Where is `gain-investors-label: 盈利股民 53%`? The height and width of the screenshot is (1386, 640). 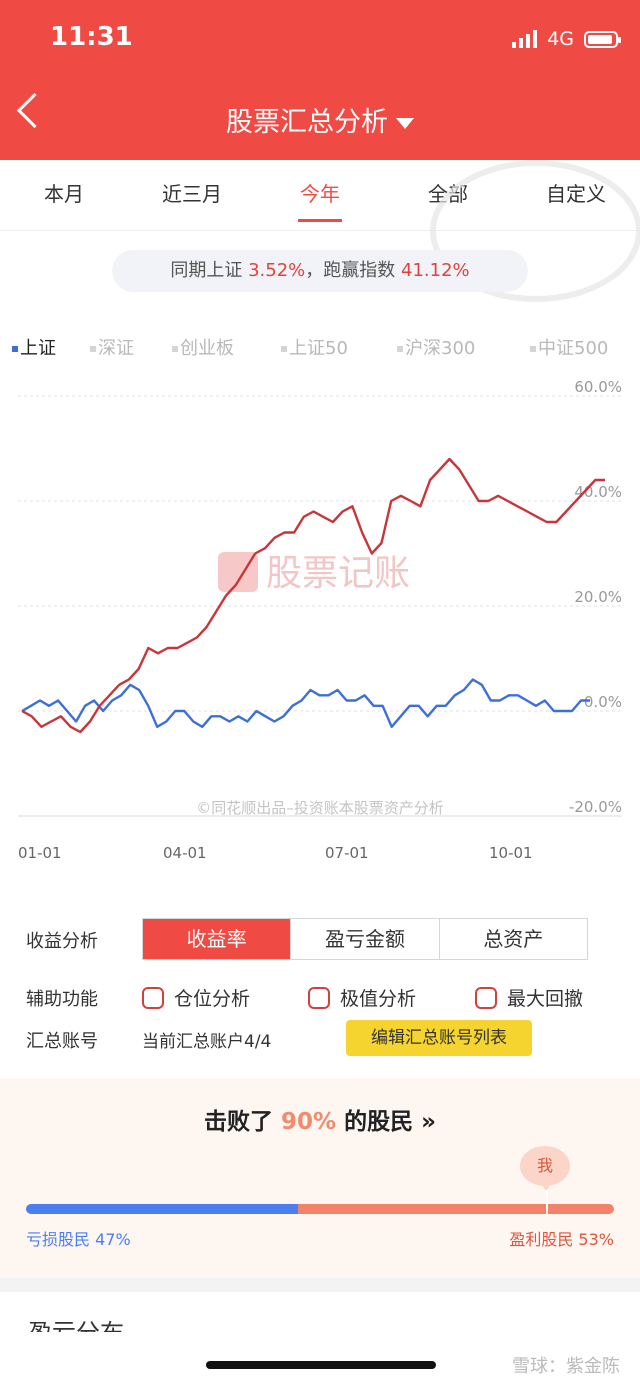 gain-investors-label: 盈利股民 53% is located at coordinates (561, 1239).